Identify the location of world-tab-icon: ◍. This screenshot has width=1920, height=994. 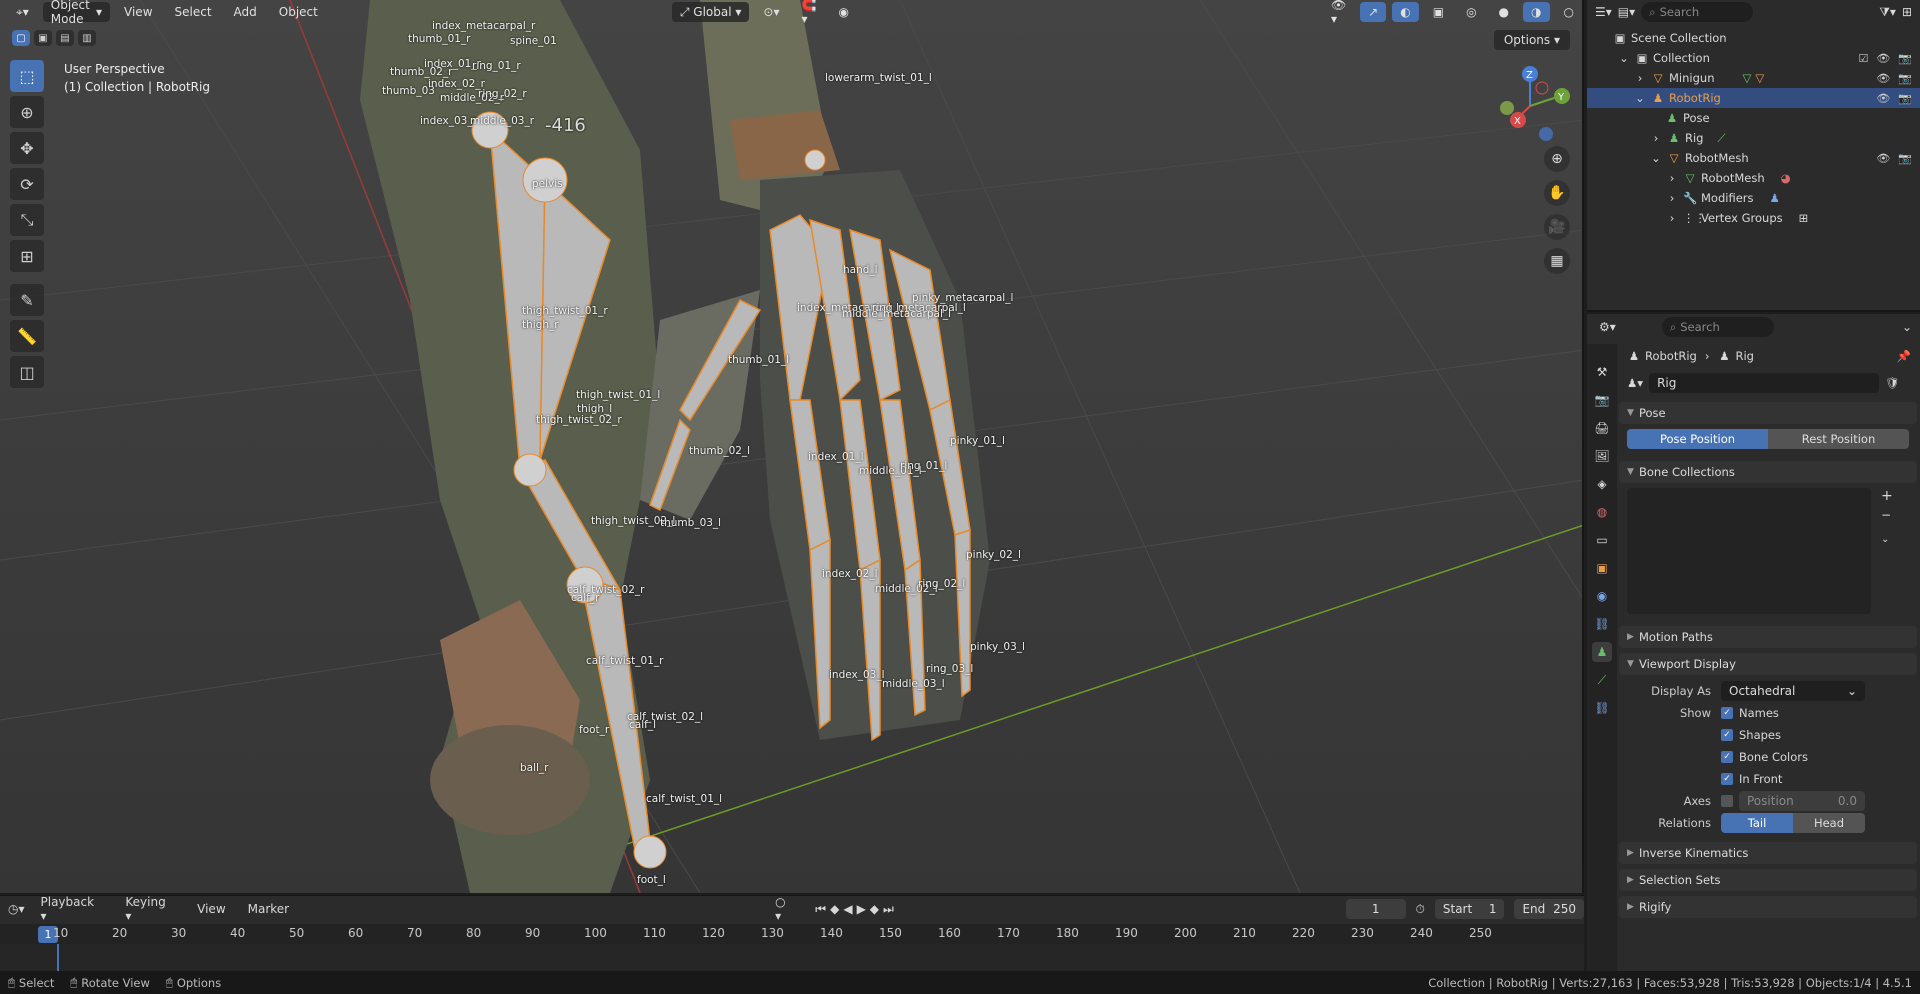
(1602, 512).